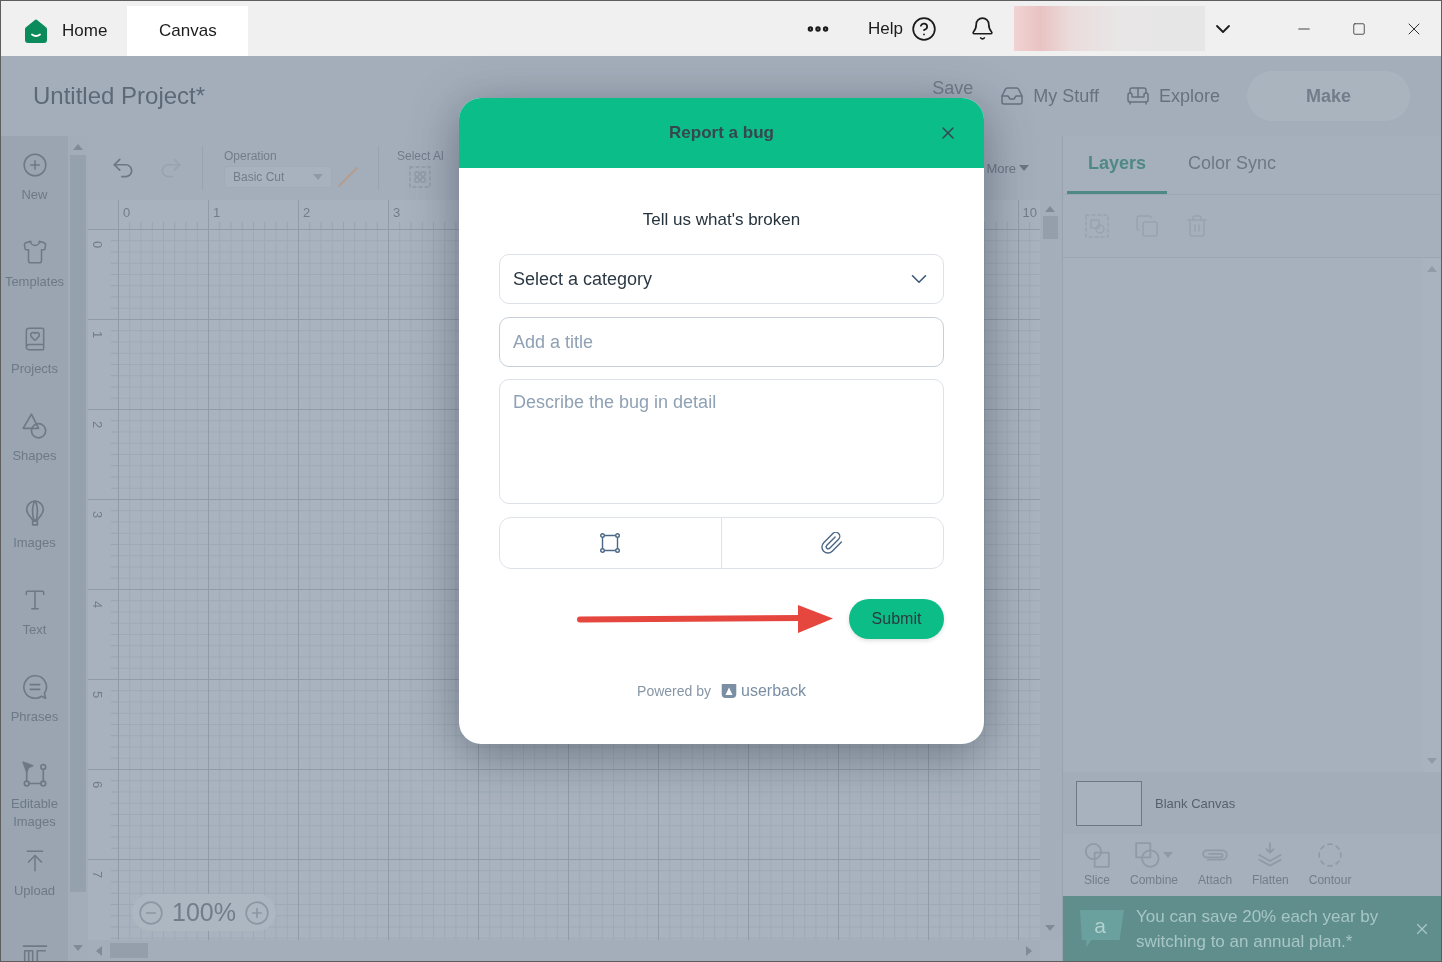 The image size is (1442, 962). Describe the element at coordinates (1049, 96) in the screenshot. I see `header-link: My Stuff` at that location.